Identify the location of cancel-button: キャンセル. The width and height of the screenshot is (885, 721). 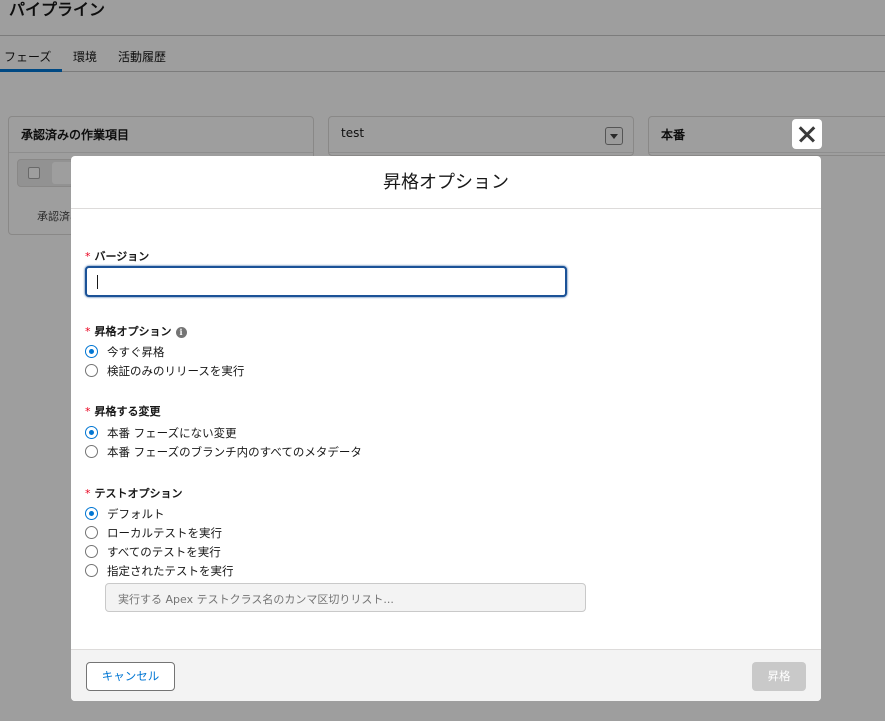
(130, 676).